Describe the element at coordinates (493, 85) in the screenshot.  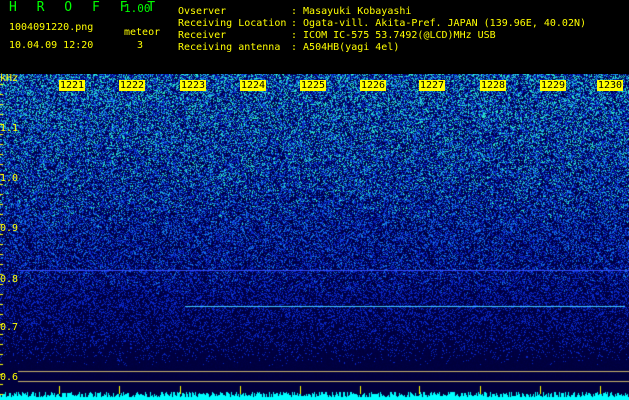
I see `time-tick-1228: 1228` at that location.